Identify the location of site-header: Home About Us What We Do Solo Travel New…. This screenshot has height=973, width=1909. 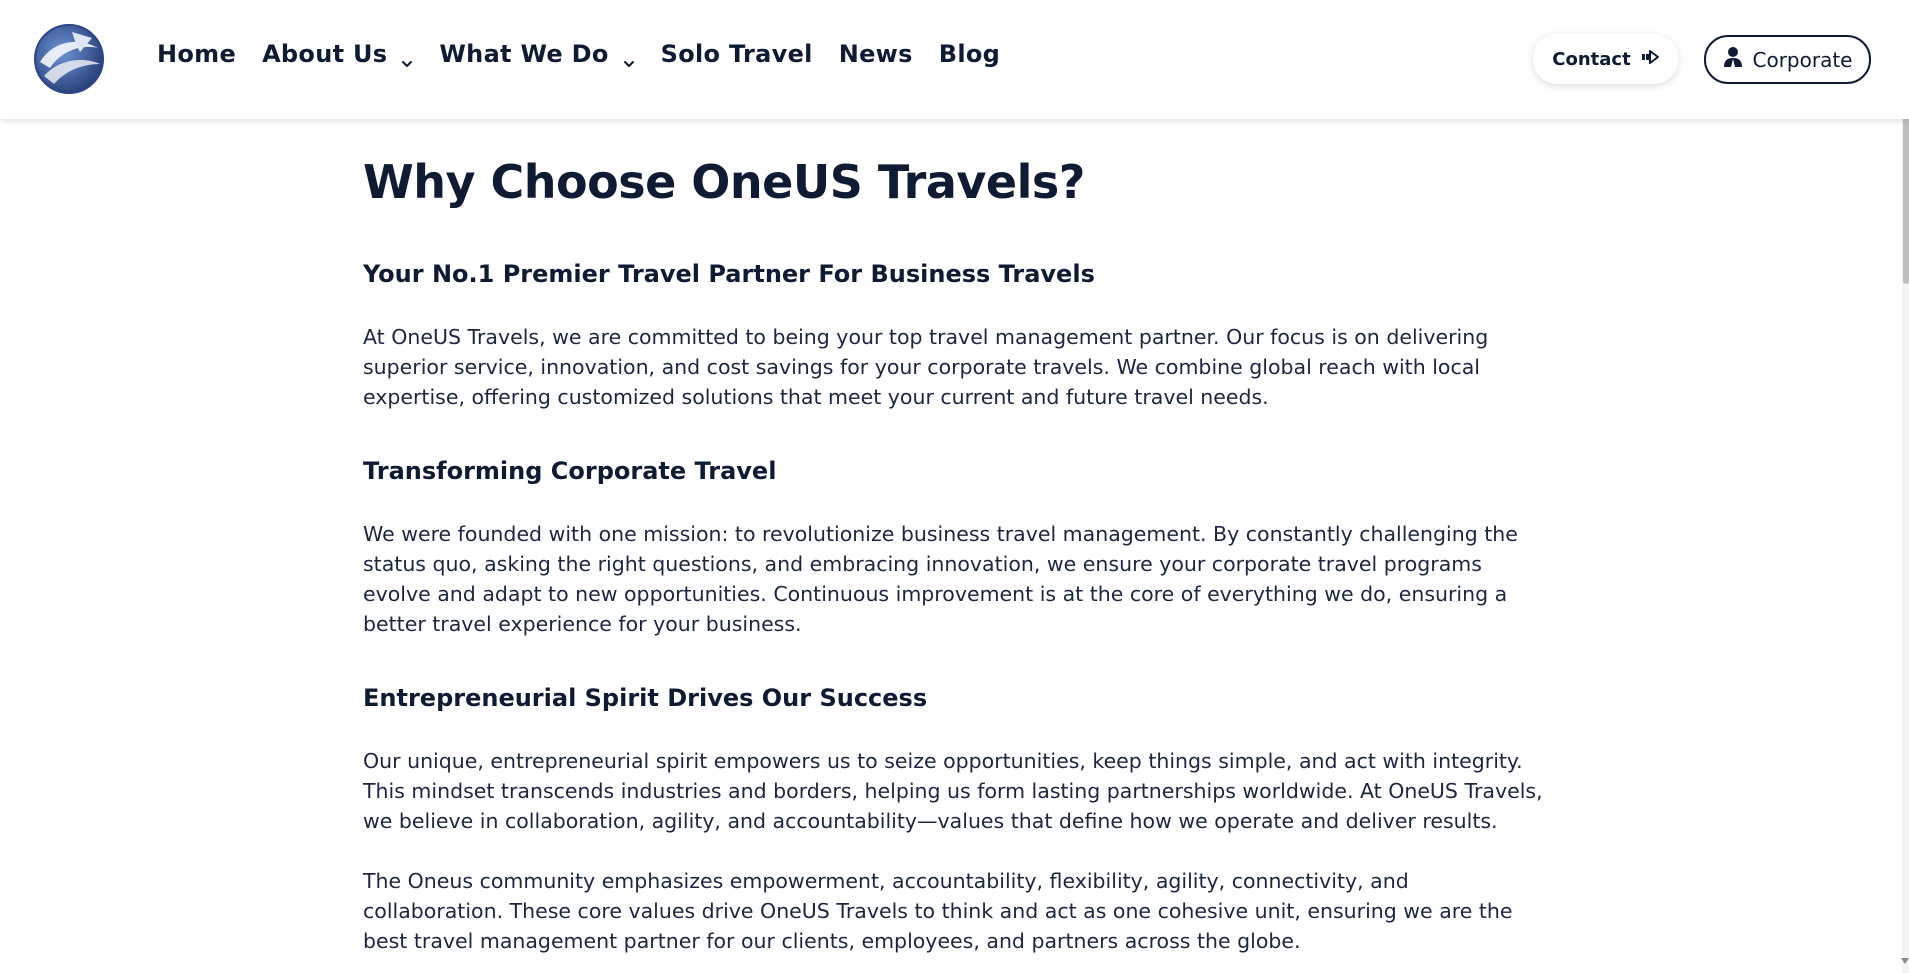
(954, 59).